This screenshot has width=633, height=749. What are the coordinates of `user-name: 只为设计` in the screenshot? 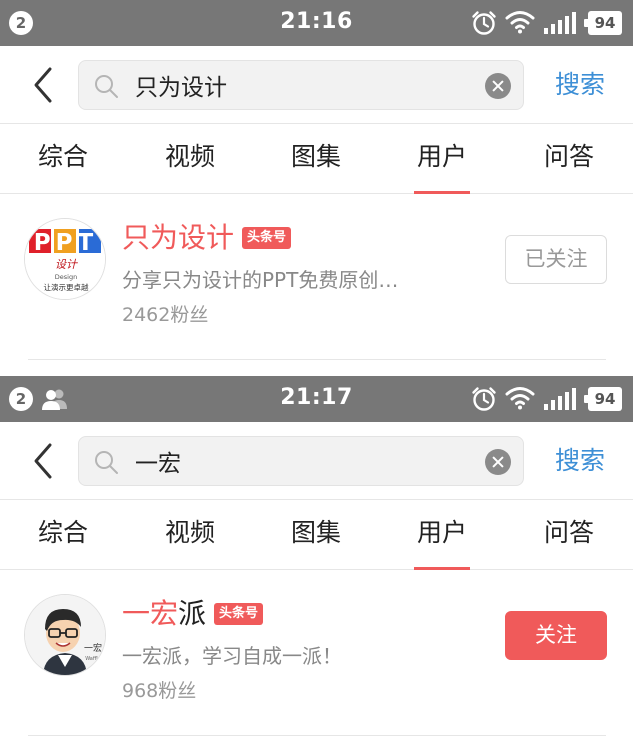 It's located at (178, 237).